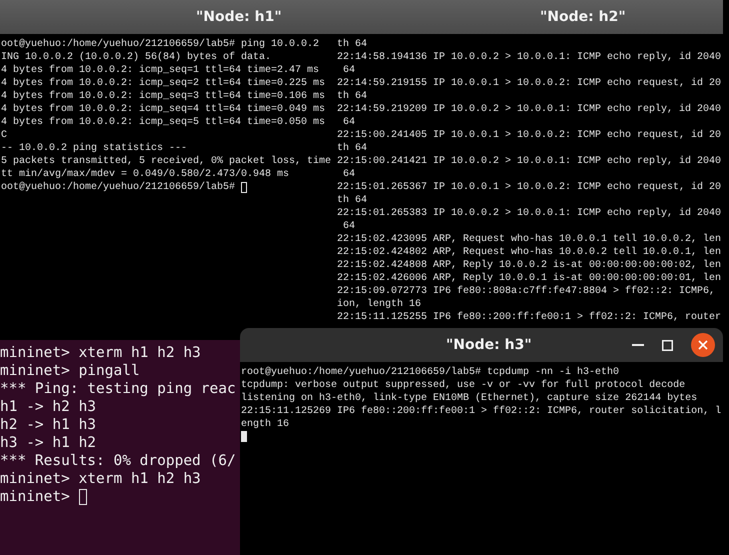  I want to click on terminal-line: -- 10.0.0.2 ping statistics ---, so click(94, 148).